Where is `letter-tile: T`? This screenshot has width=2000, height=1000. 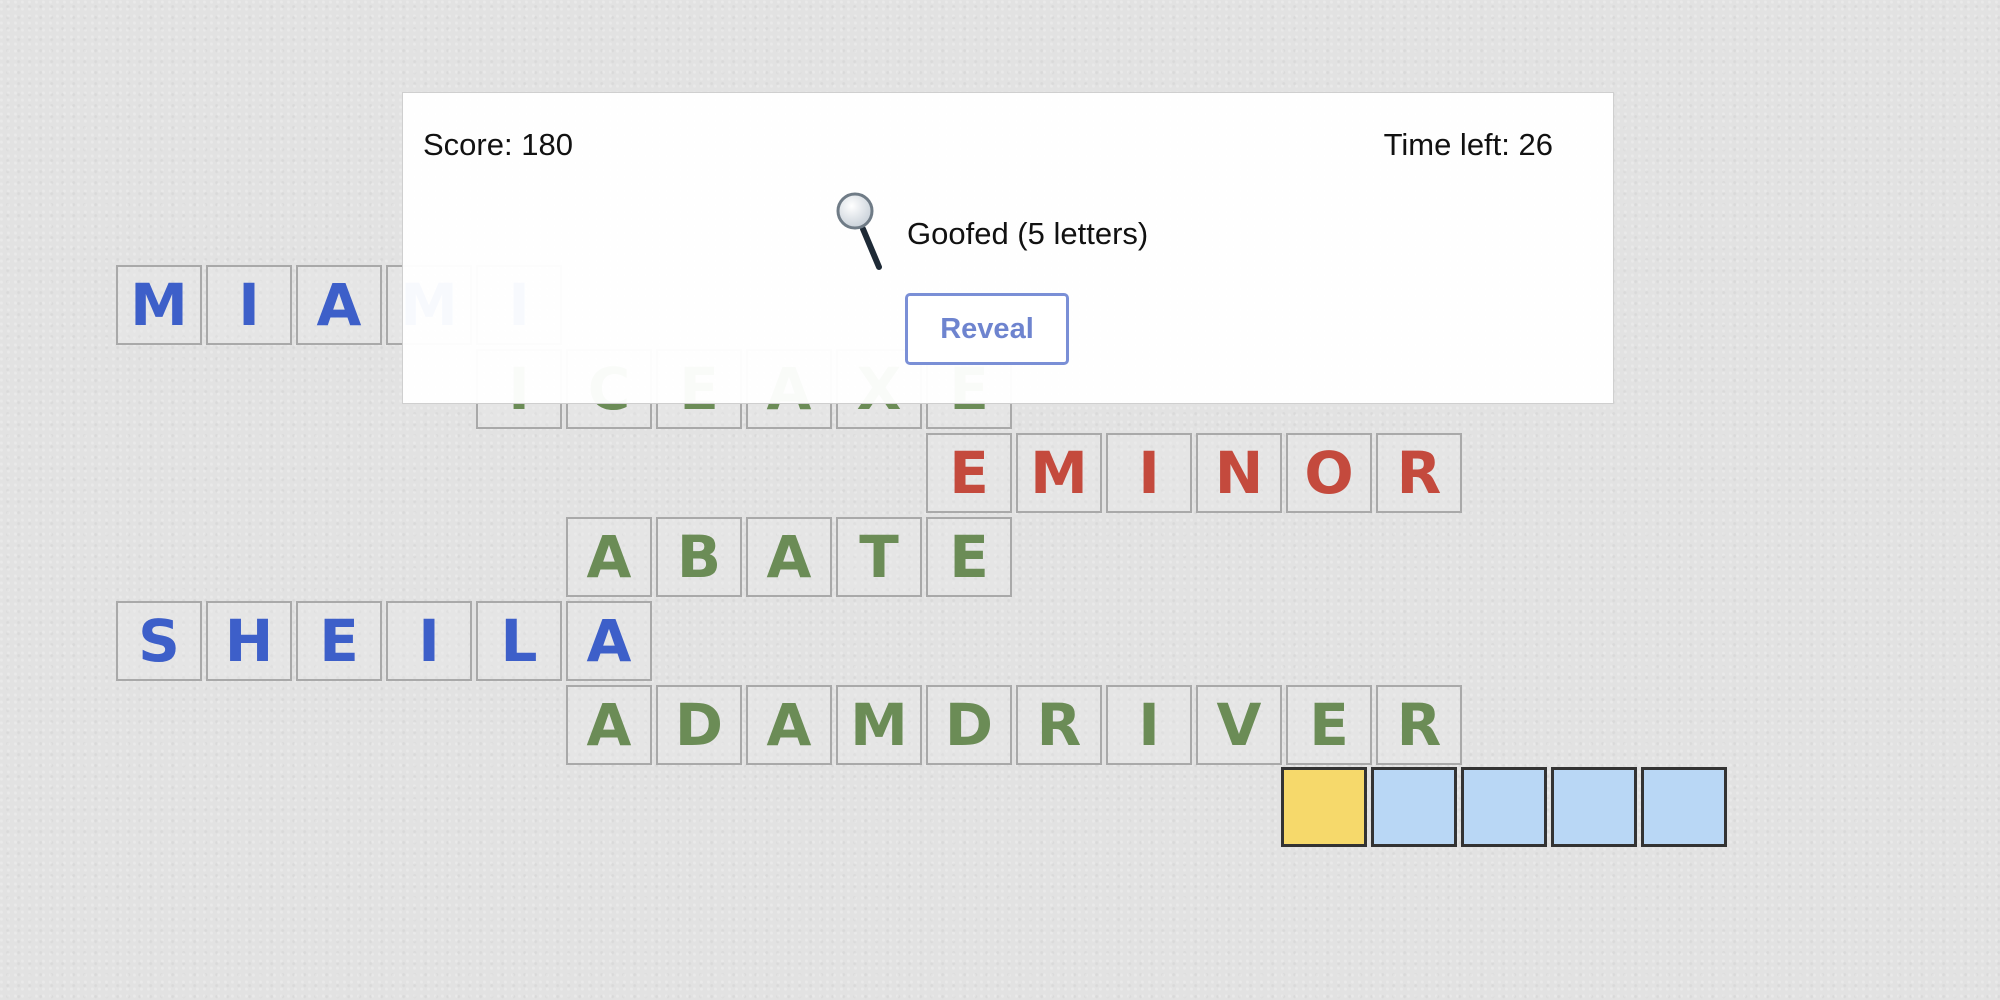
letter-tile: T is located at coordinates (879, 557).